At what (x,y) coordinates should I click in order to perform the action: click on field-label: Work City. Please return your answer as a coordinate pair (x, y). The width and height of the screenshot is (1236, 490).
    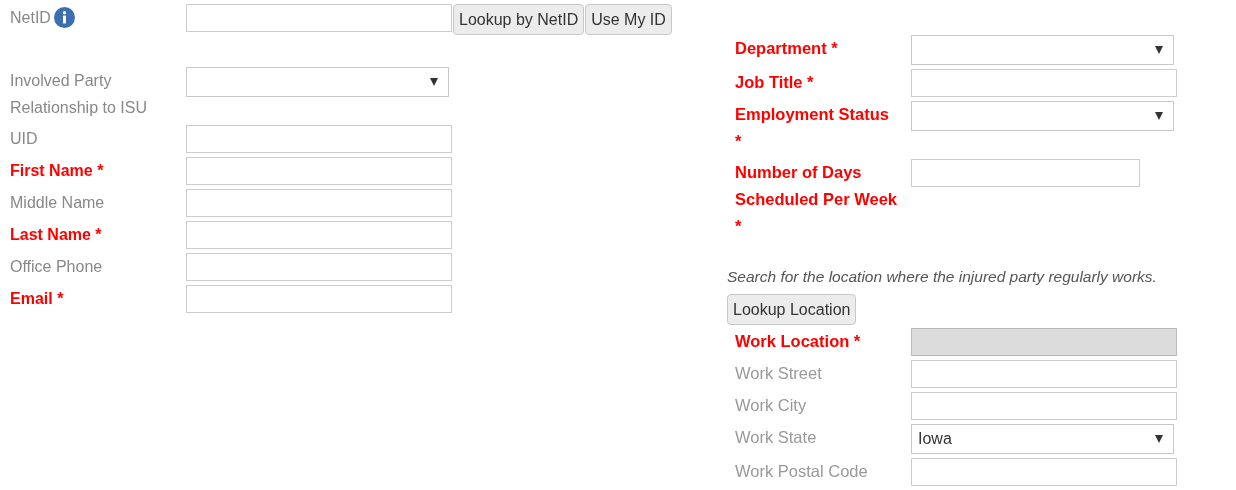
    Looking at the image, I should click on (771, 405).